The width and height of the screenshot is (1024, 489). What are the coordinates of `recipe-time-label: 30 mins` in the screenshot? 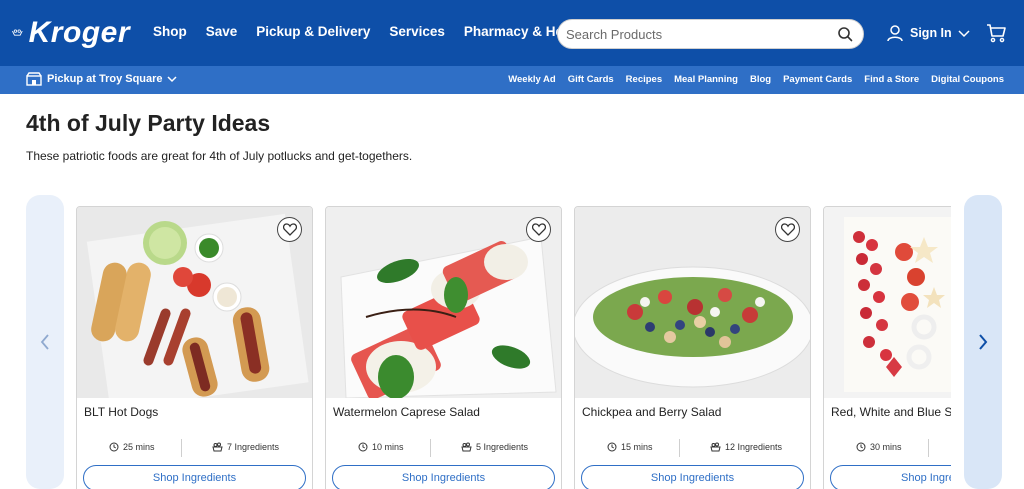 It's located at (886, 447).